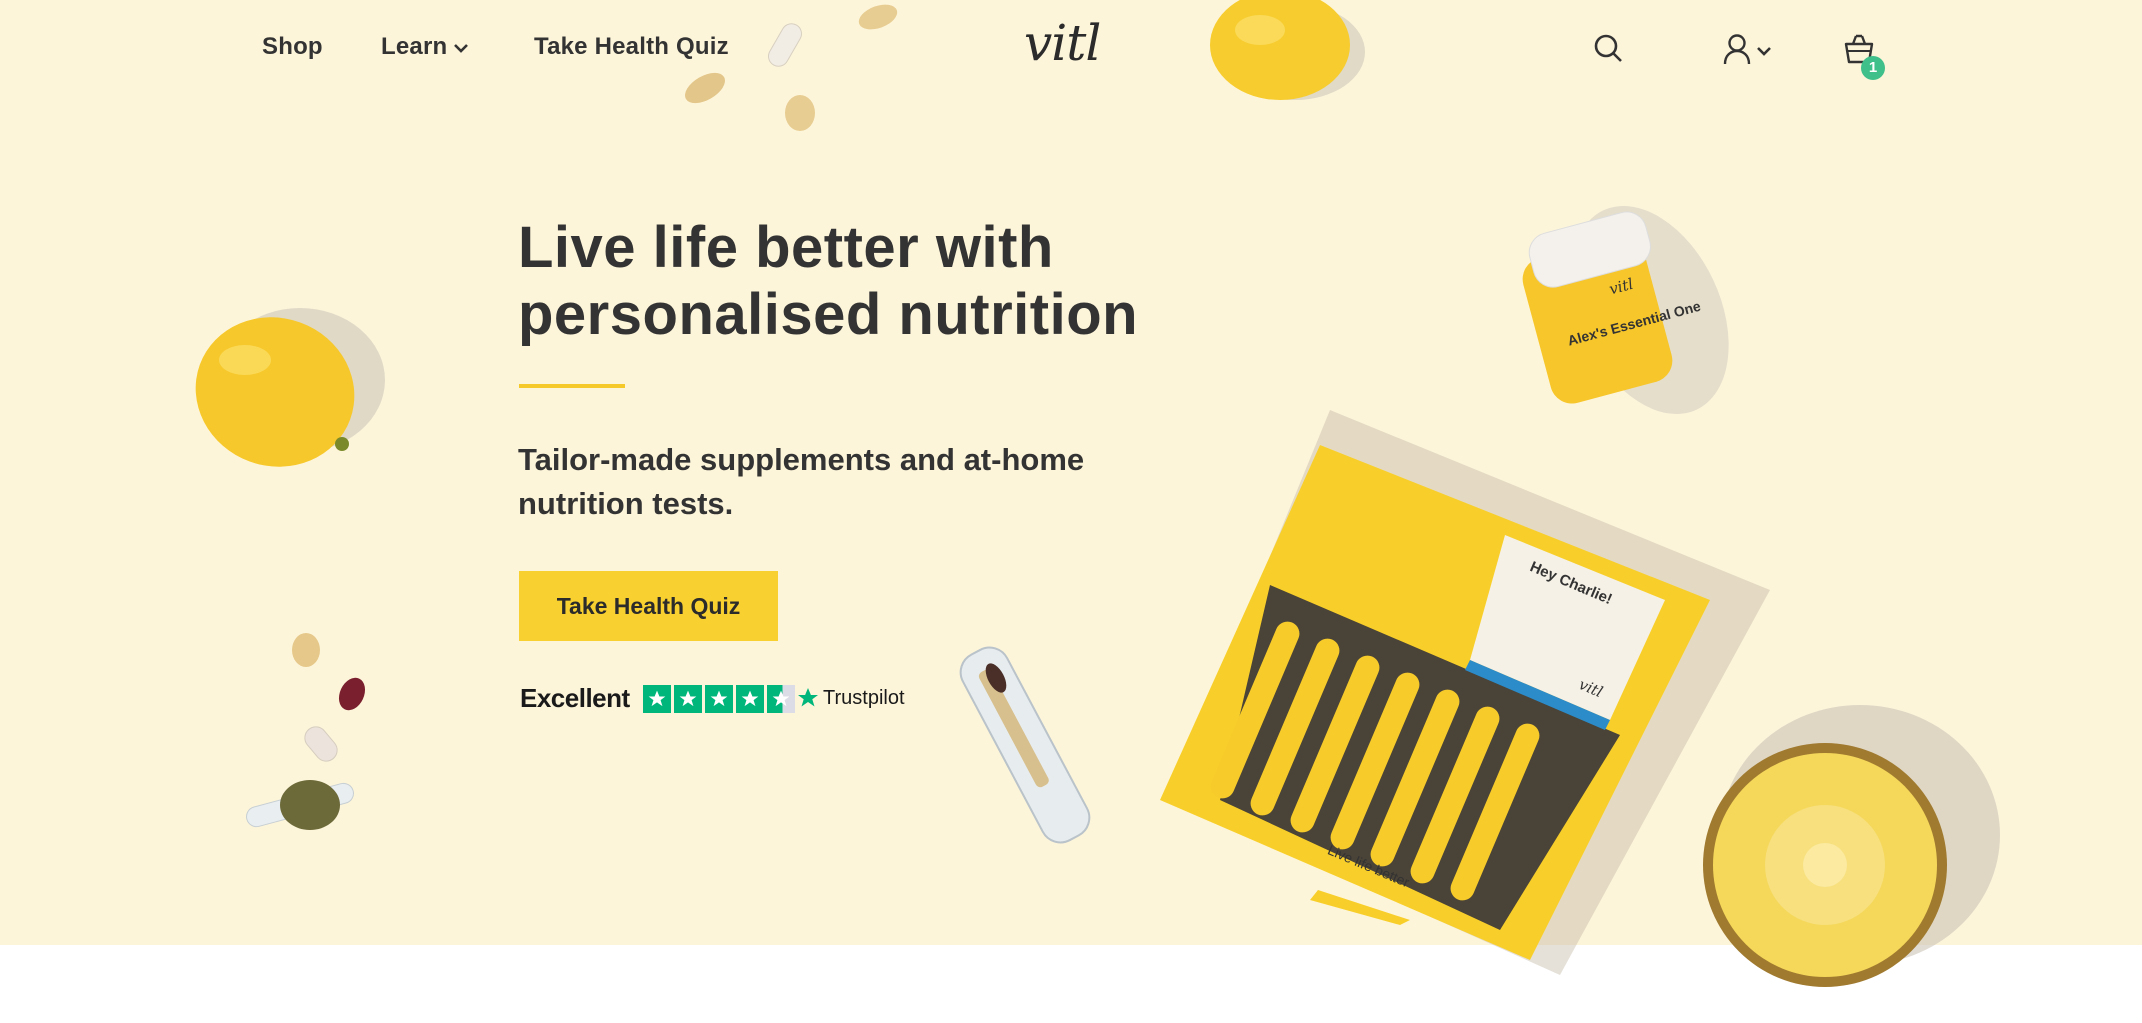  What do you see at coordinates (414, 46) in the screenshot?
I see `nav-learn-label: Learn` at bounding box center [414, 46].